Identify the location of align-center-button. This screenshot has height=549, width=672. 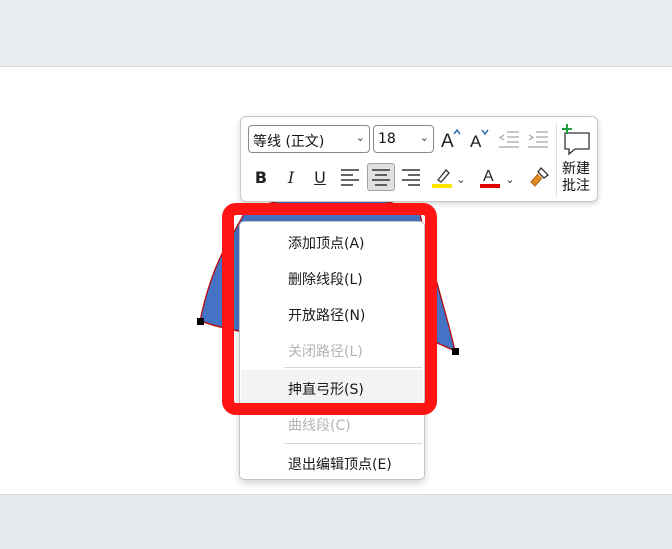
(381, 177).